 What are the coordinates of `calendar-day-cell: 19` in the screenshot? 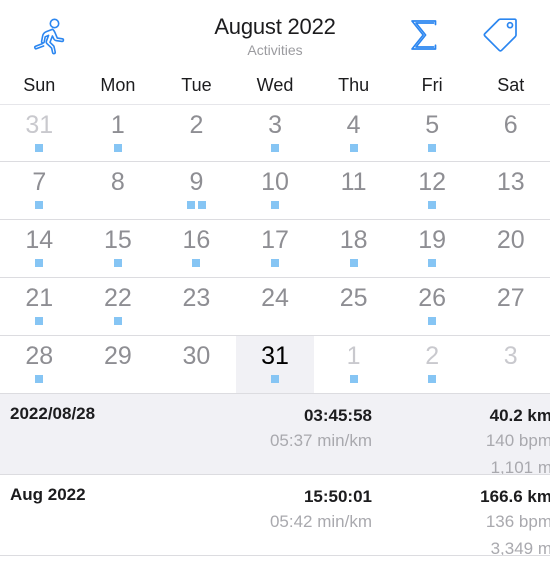 It's located at (432, 248).